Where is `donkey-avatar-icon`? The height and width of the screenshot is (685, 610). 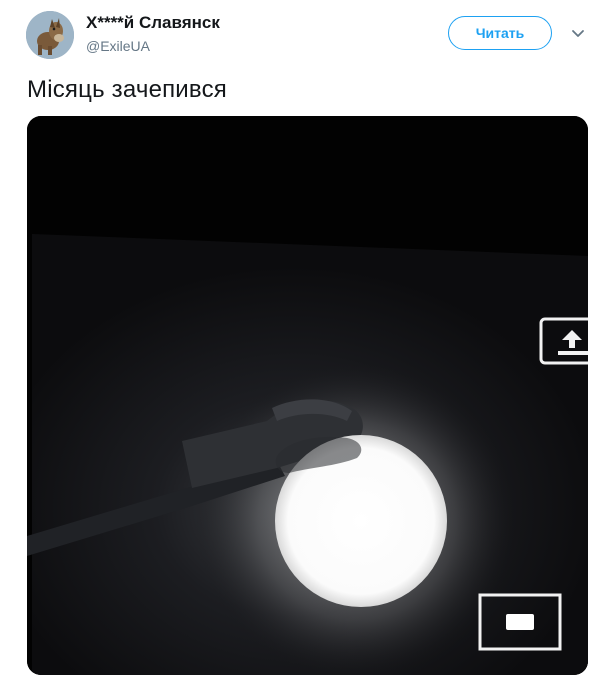
donkey-avatar-icon is located at coordinates (50, 35).